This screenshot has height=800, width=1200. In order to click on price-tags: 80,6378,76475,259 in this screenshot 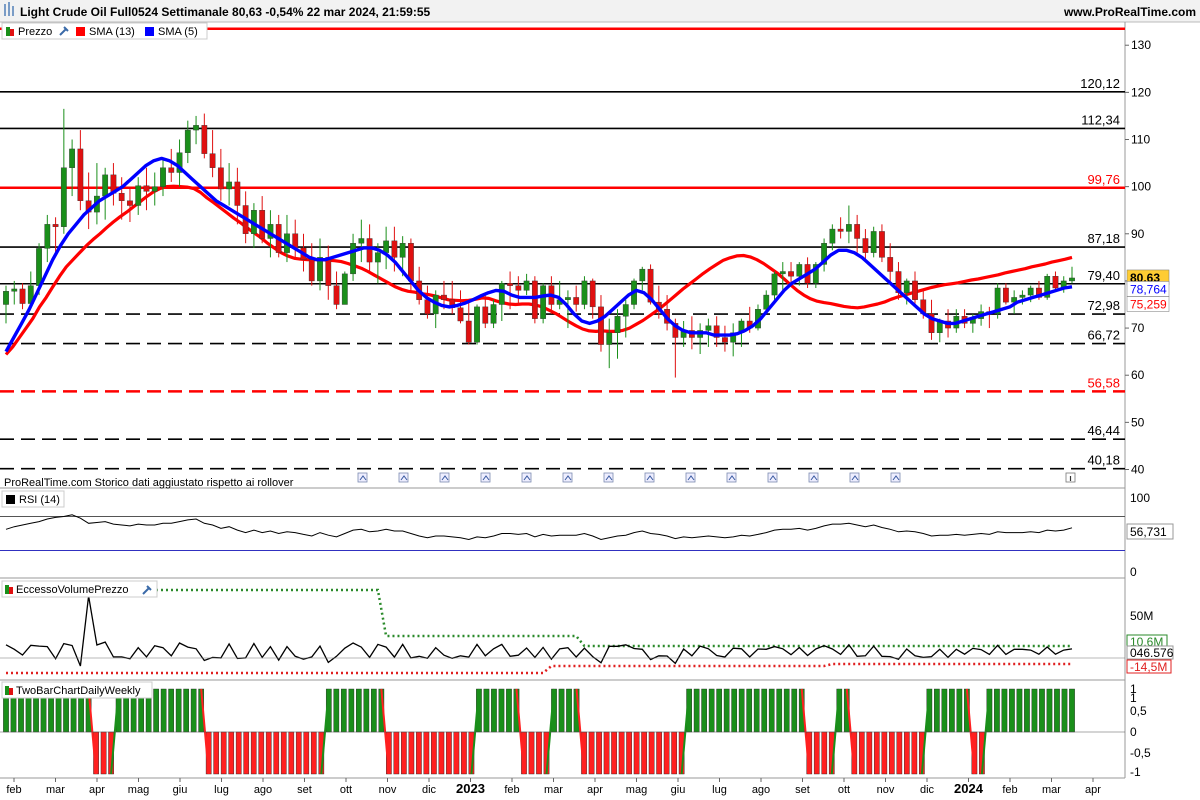, I will do `click(1148, 290)`.